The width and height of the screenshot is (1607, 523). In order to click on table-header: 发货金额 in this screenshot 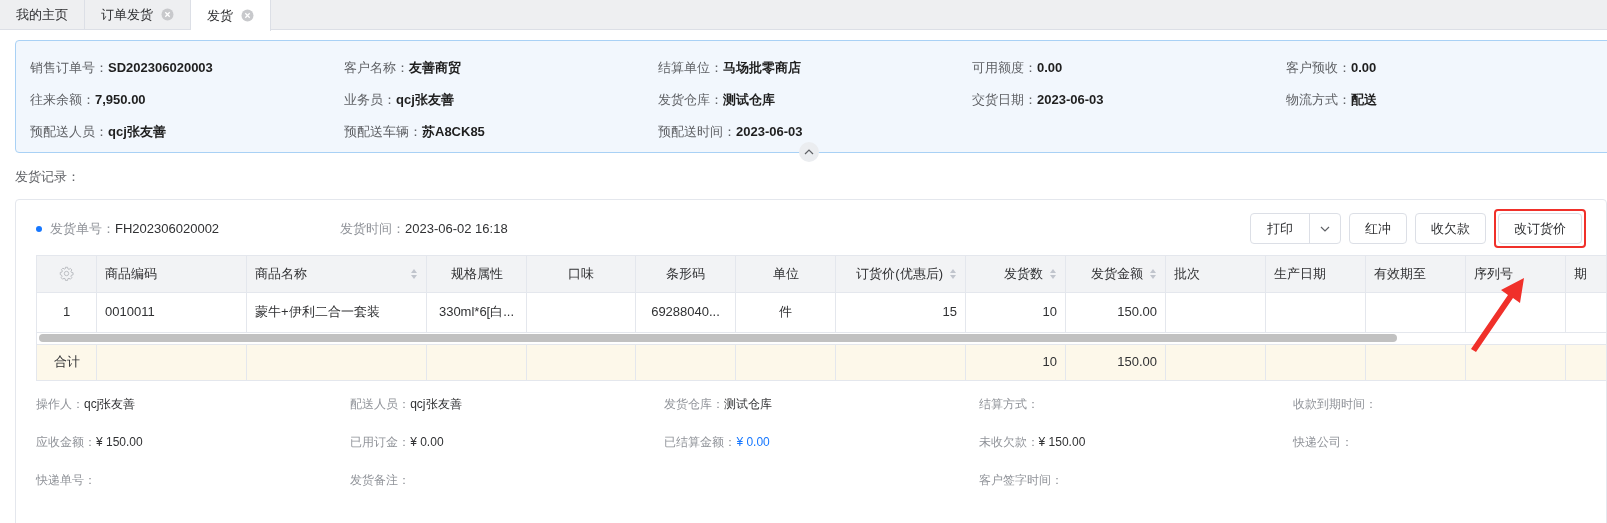, I will do `click(1115, 273)`.